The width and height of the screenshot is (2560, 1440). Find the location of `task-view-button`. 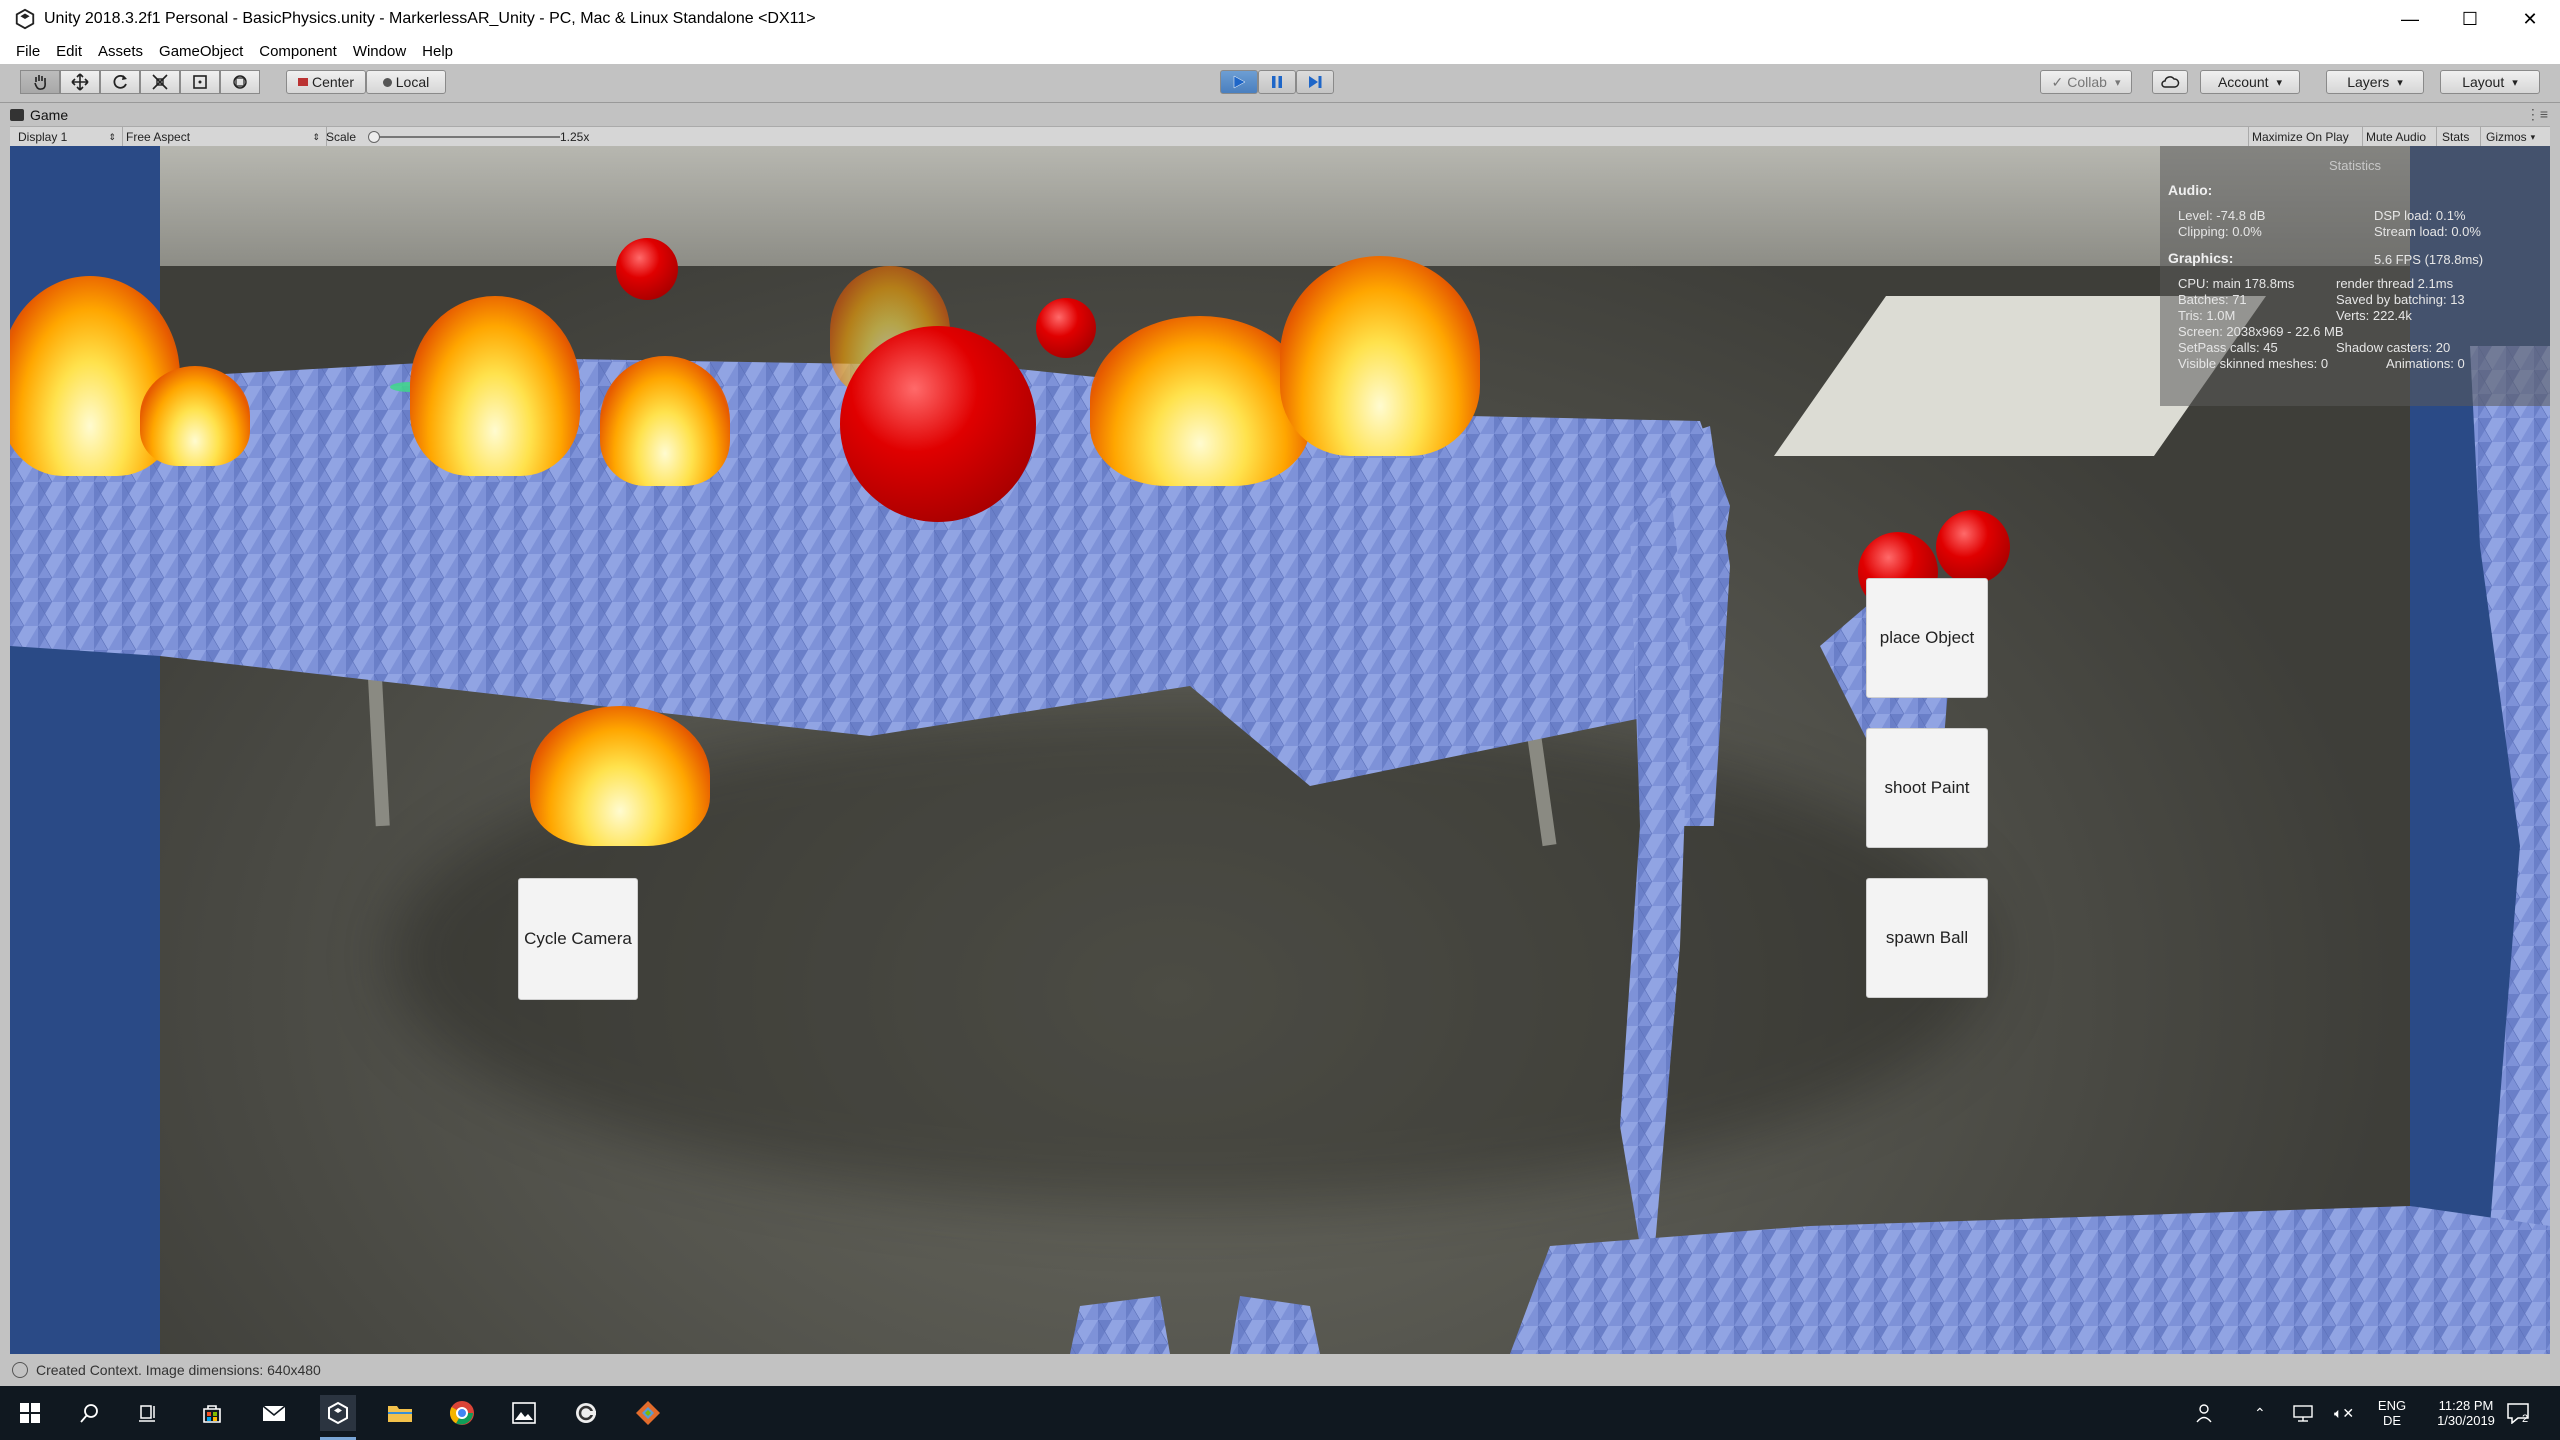

task-view-button is located at coordinates (148, 1413).